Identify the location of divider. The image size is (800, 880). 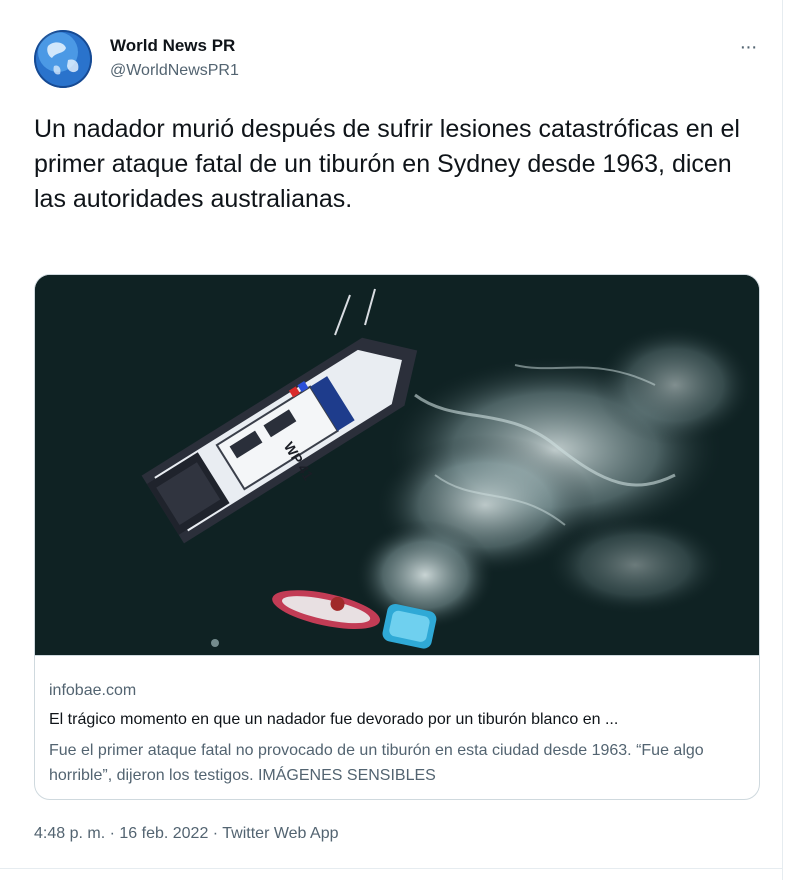
(391, 868).